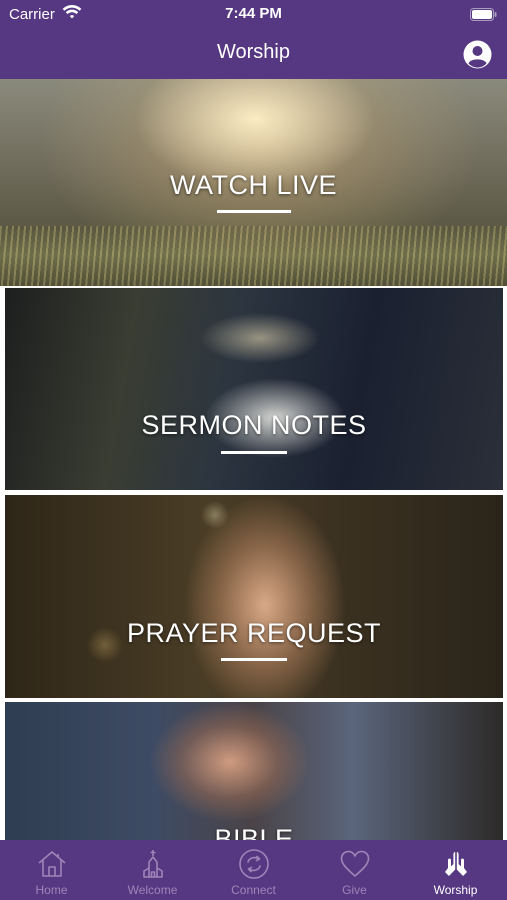 This screenshot has width=507, height=900. What do you see at coordinates (254, 452) in the screenshot?
I see `sermon-notes-underline` at bounding box center [254, 452].